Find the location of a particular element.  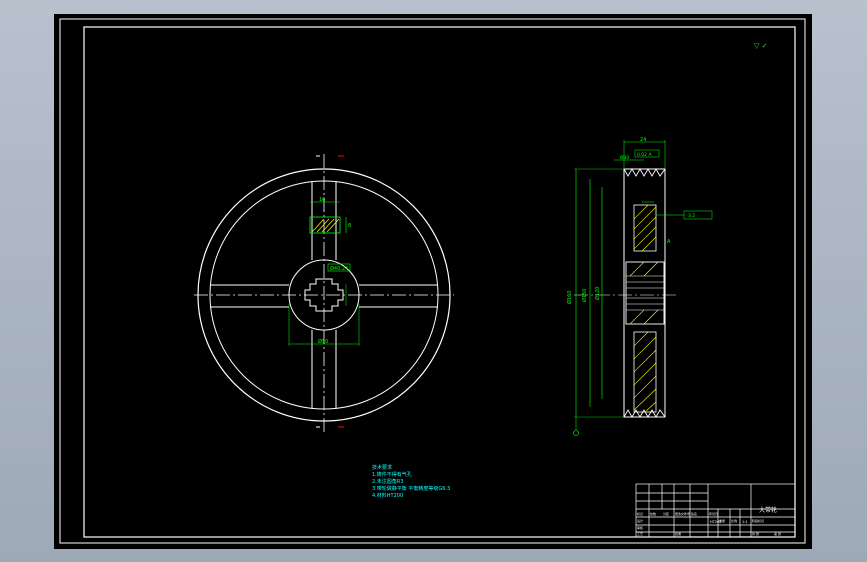

inner-diameter-label: Ø120 is located at coordinates (597, 293).